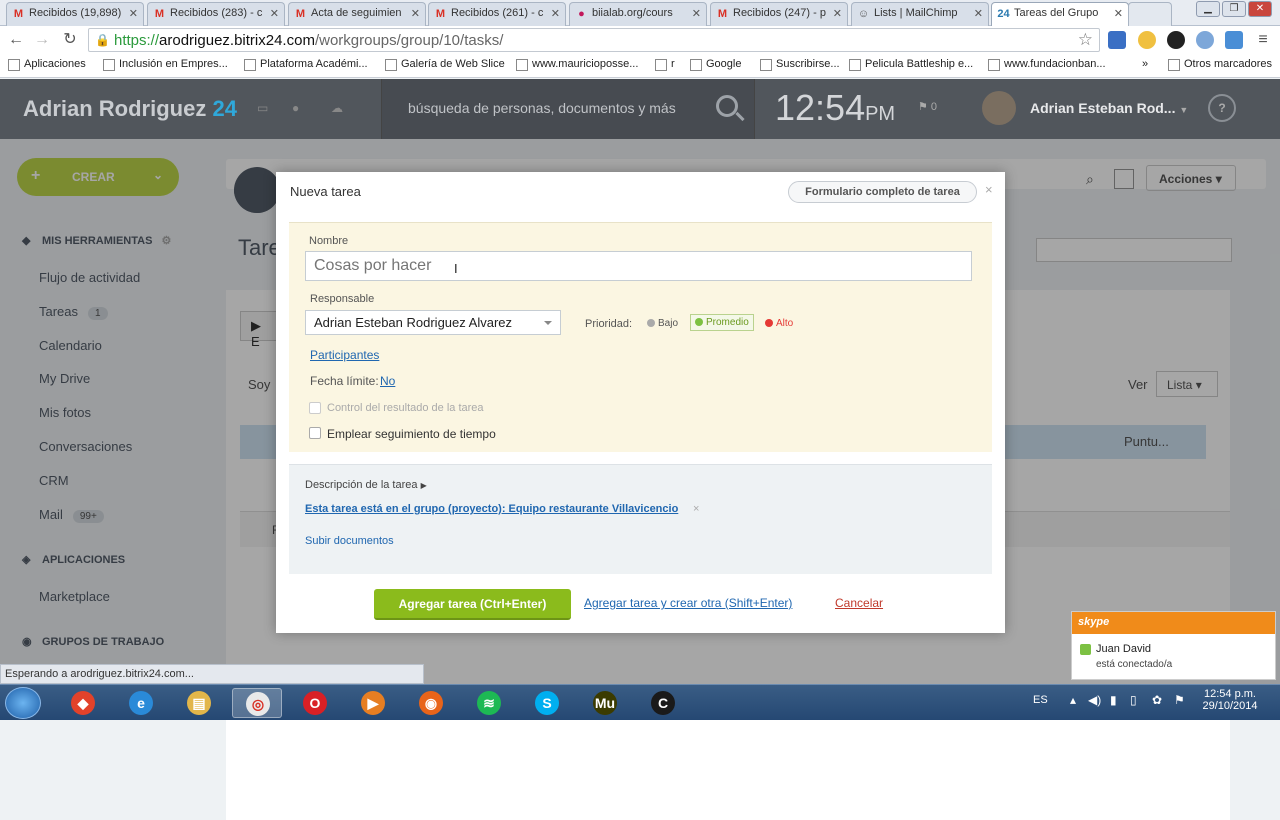 This screenshot has height=820, width=1280. Describe the element at coordinates (722, 14) in the screenshot. I see `gmail-icon: M` at that location.